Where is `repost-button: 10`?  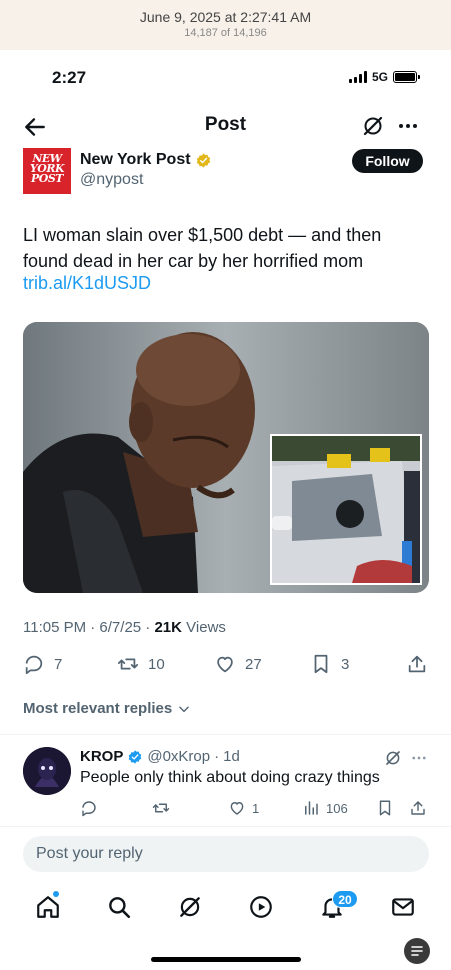 repost-button: 10 is located at coordinates (141, 664).